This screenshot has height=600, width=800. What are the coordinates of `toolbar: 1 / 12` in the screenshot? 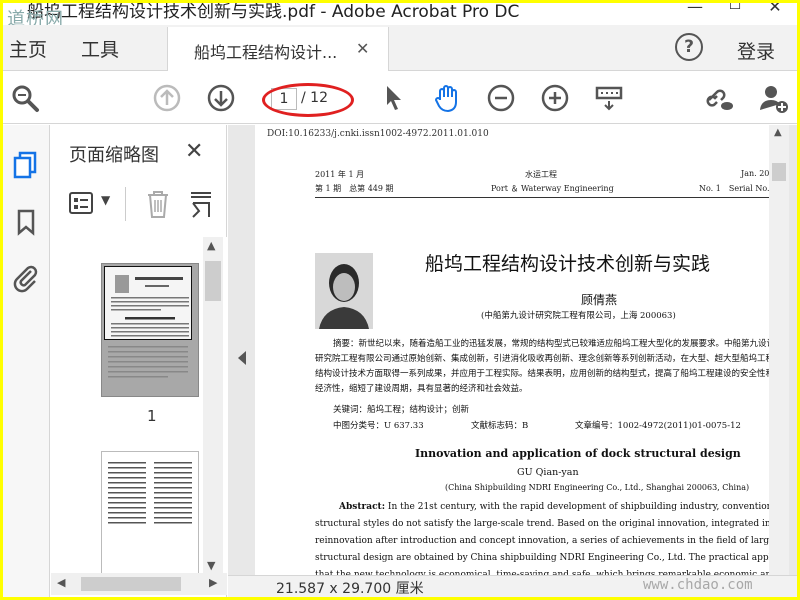 It's located at (400, 98).